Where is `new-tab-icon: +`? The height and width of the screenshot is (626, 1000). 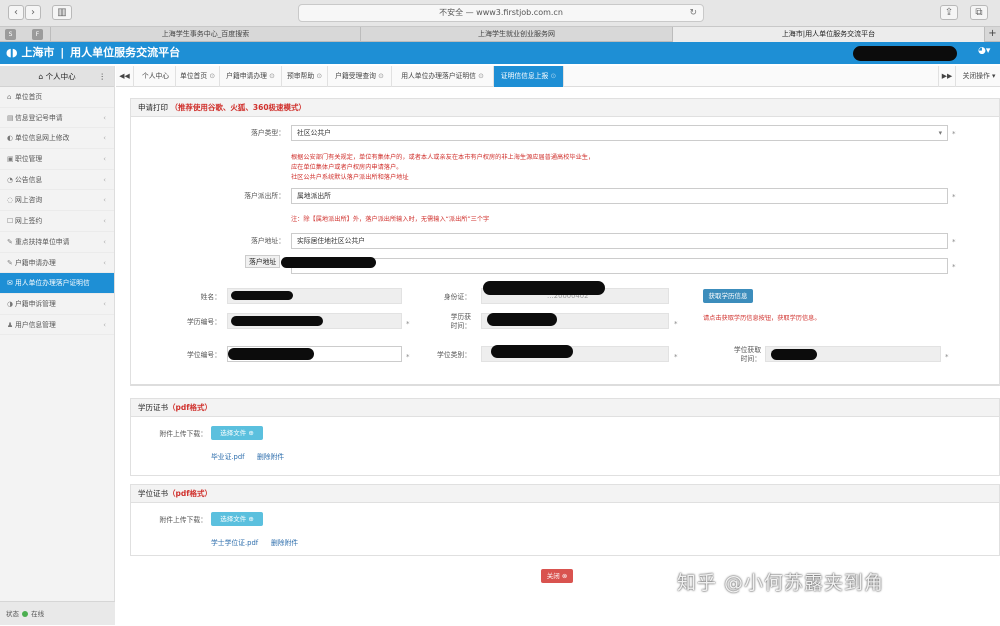 new-tab-icon: + is located at coordinates (992, 34).